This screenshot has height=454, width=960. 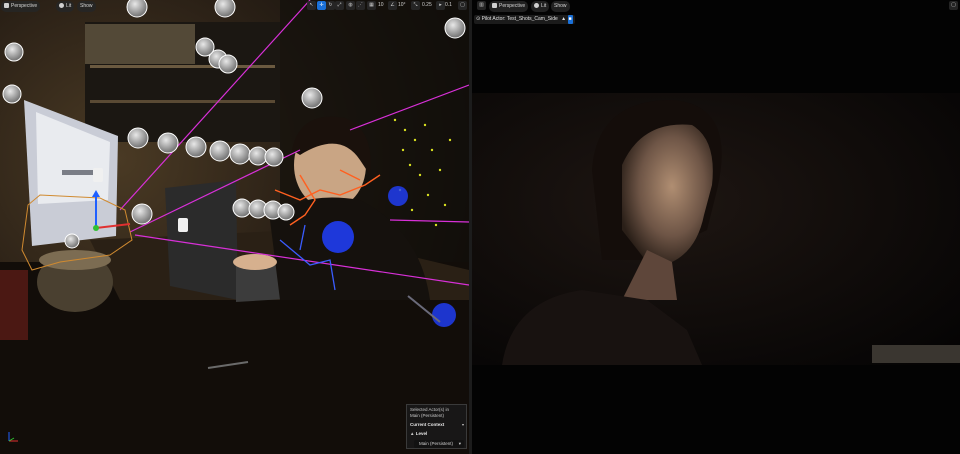 What do you see at coordinates (440, 5) in the screenshot?
I see `camera-speed-icon: ▸` at bounding box center [440, 5].